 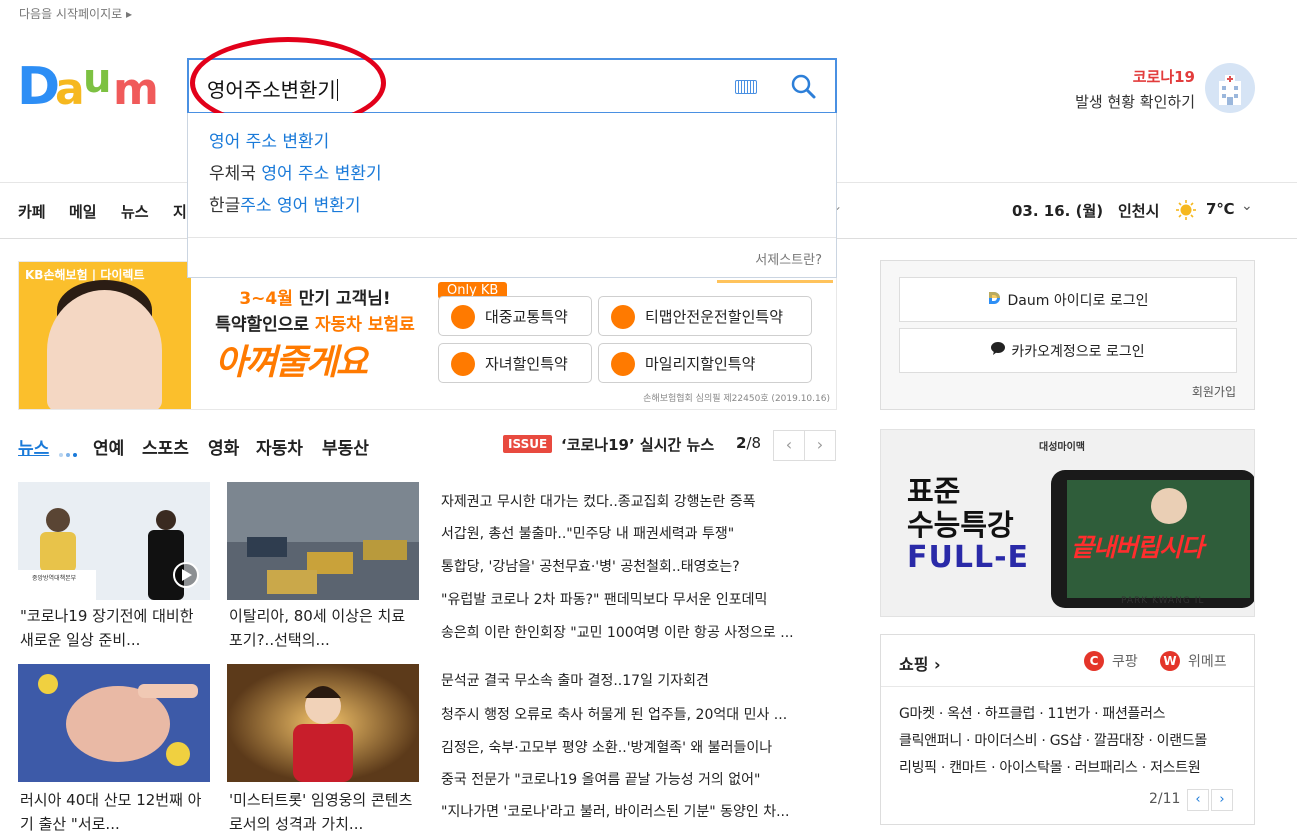 I want to click on bus-icon, so click(x=463, y=317).